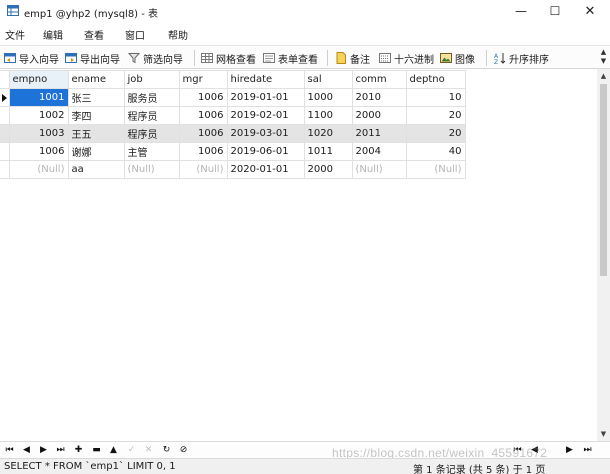  What do you see at coordinates (435, 79) in the screenshot?
I see `column-header-deptno: deptno` at bounding box center [435, 79].